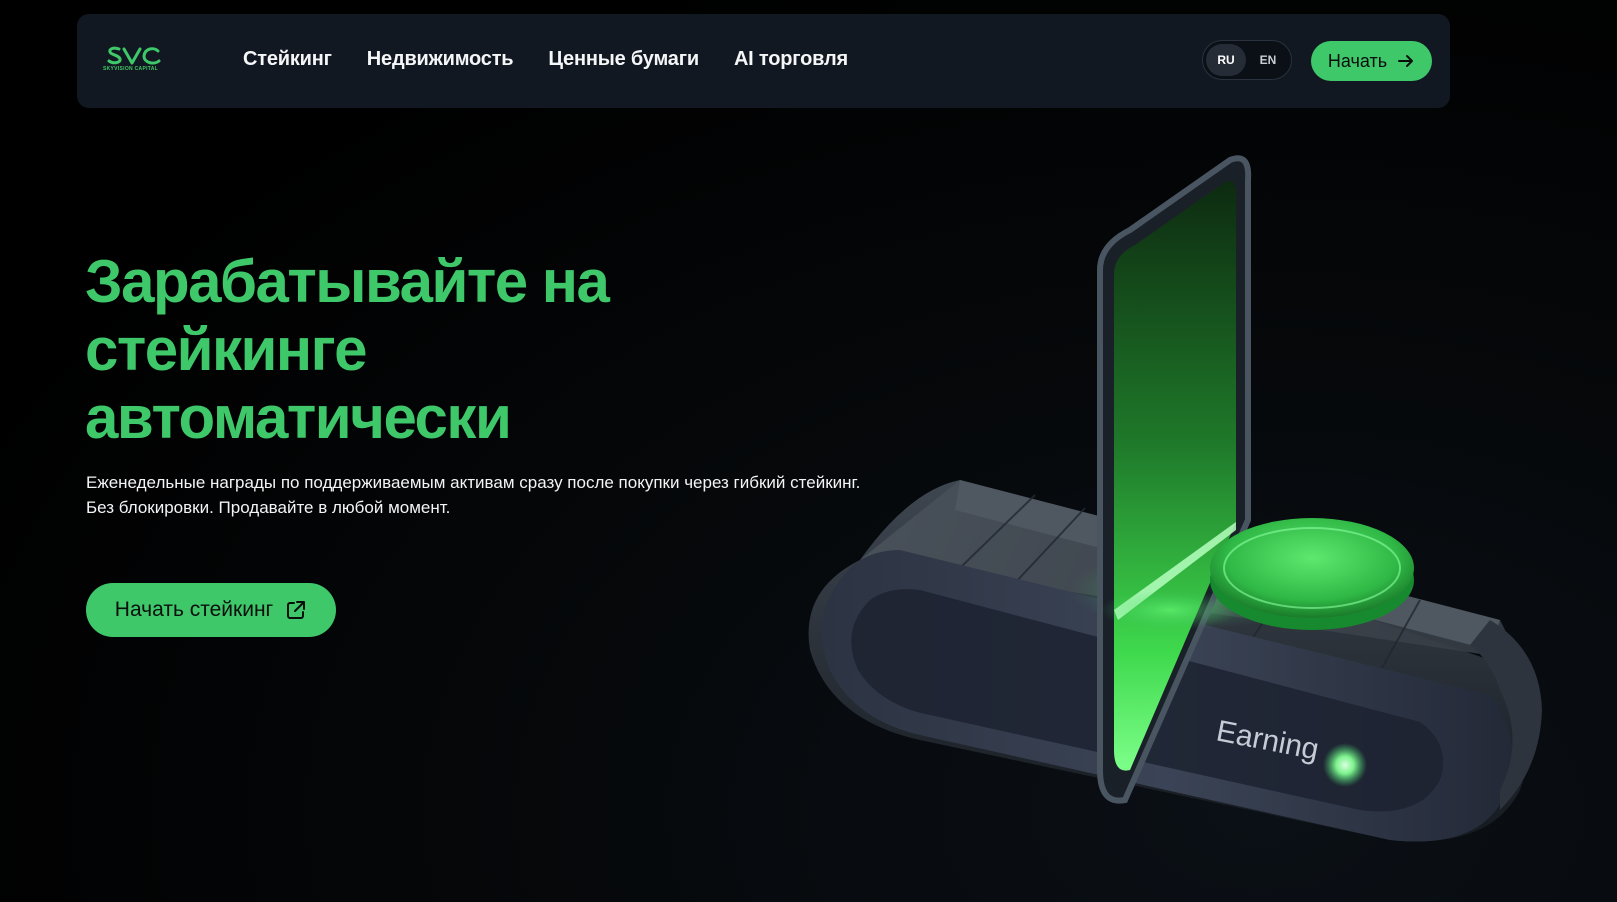 The width and height of the screenshot is (1617, 902). Describe the element at coordinates (194, 609) in the screenshot. I see `start-staking-label: Начать стейкинг` at that location.